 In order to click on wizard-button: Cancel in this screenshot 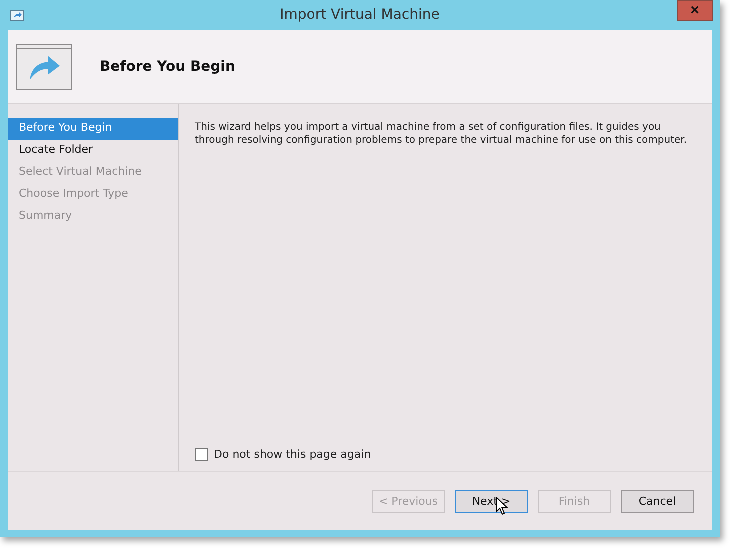, I will do `click(657, 501)`.